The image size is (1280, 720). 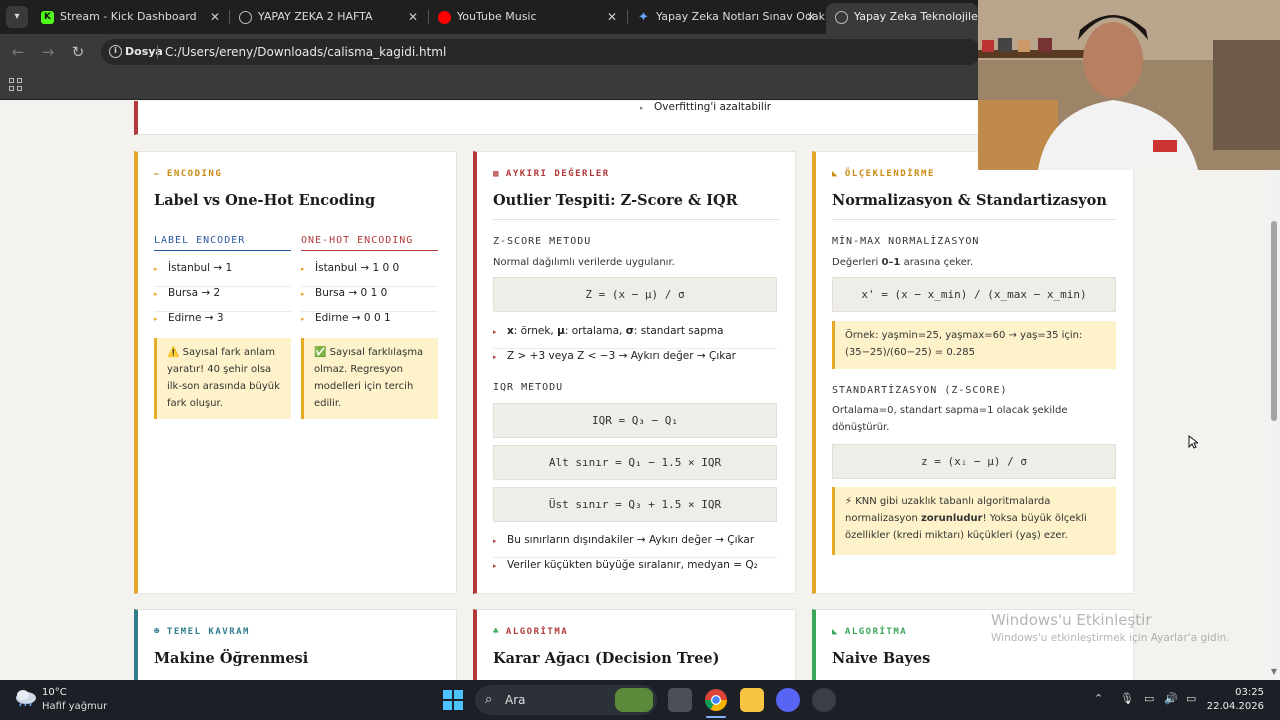 I want to click on reload-icon: ↻, so click(x=78, y=52).